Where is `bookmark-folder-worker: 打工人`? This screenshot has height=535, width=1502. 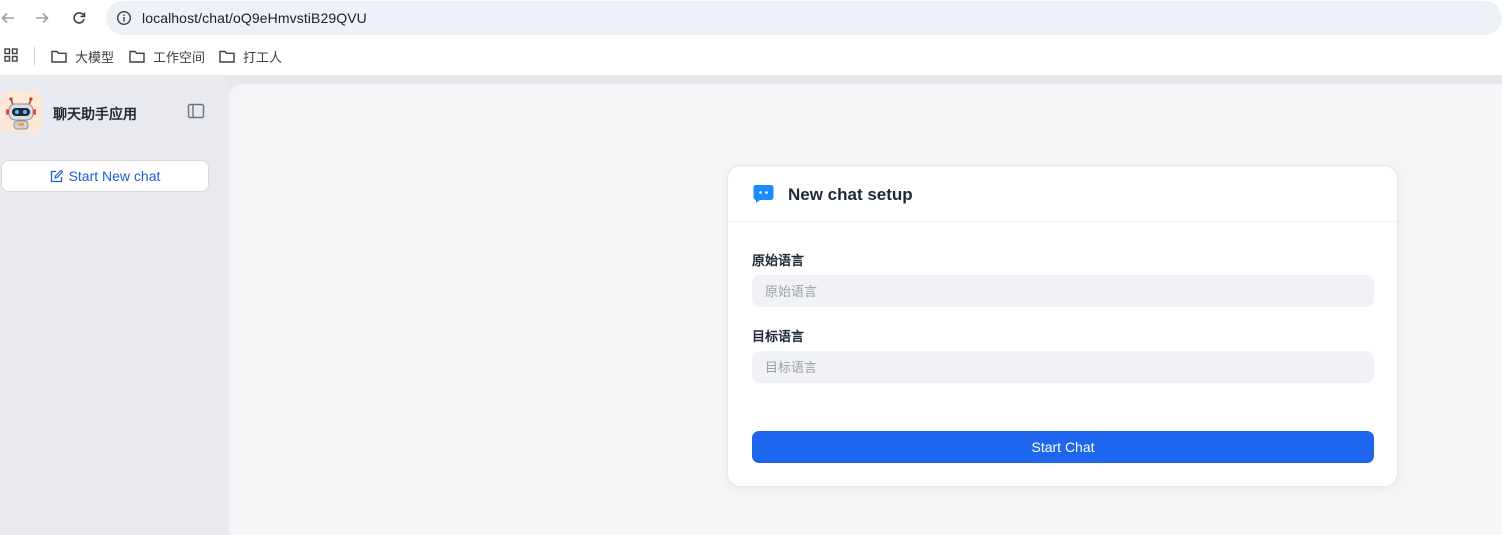 bookmark-folder-worker: 打工人 is located at coordinates (250, 56).